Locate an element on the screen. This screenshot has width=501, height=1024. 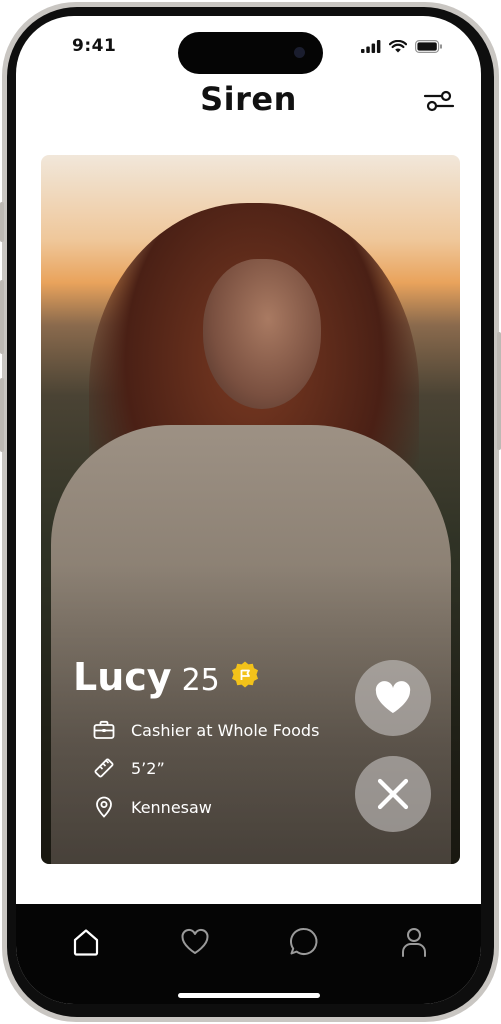
profile-age: 25 is located at coordinates (200, 680).